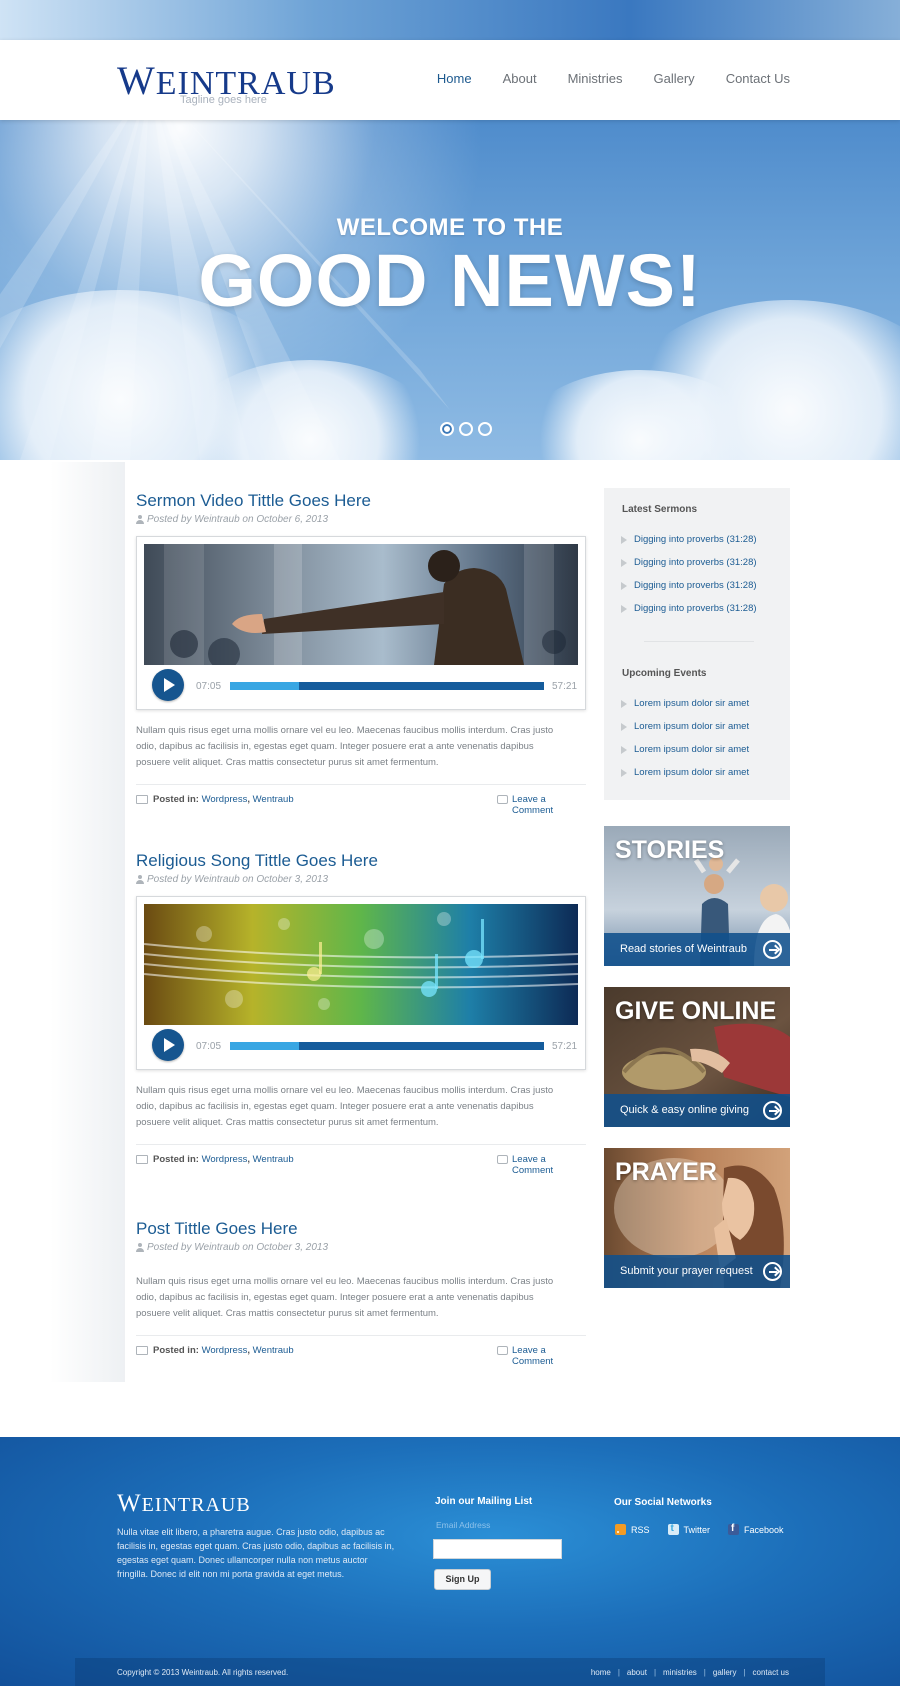 The image size is (900, 1686). I want to click on divider, so click(699, 641).